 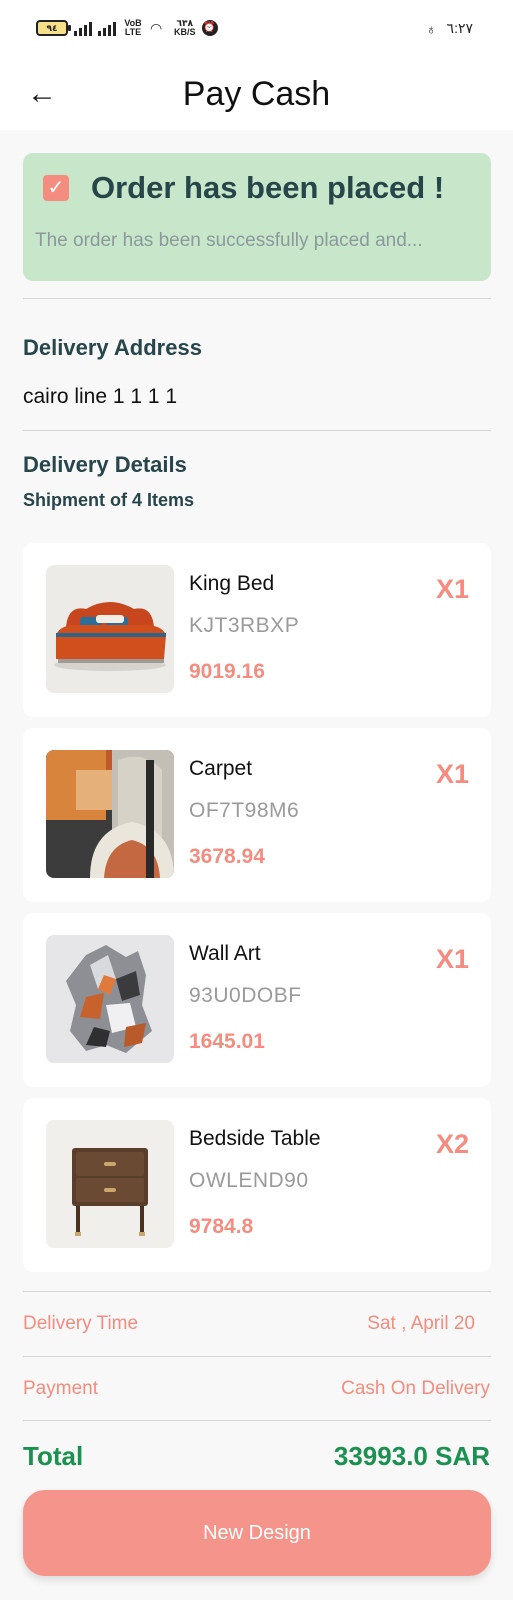 I want to click on app-bar: ← Pay Cash, so click(x=256, y=94).